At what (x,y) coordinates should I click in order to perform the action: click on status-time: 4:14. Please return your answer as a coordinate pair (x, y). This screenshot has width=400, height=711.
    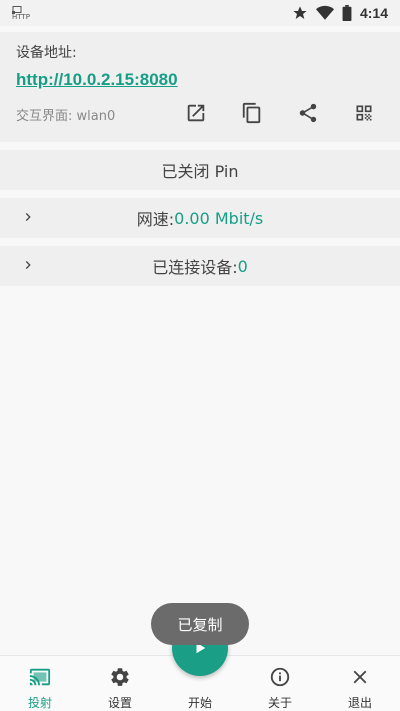
    Looking at the image, I should click on (373, 13).